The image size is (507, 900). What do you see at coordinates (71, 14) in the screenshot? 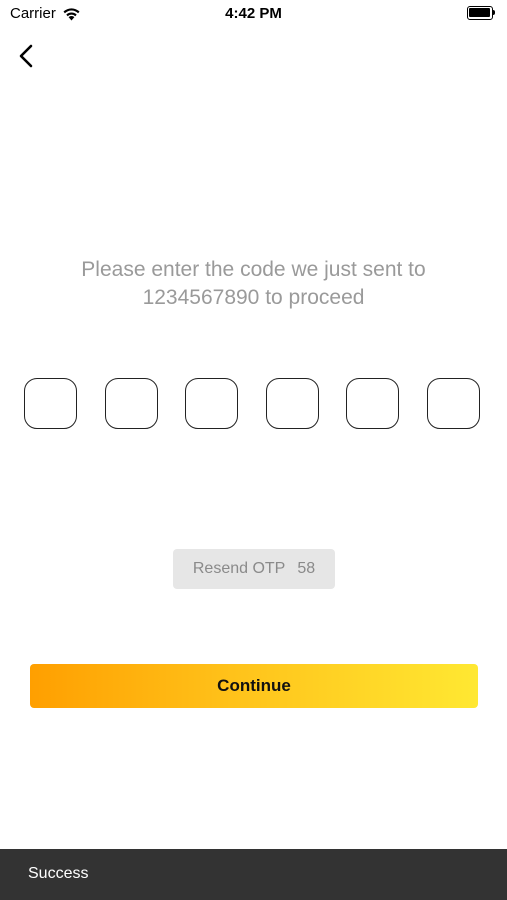
I see `wifi-icon` at bounding box center [71, 14].